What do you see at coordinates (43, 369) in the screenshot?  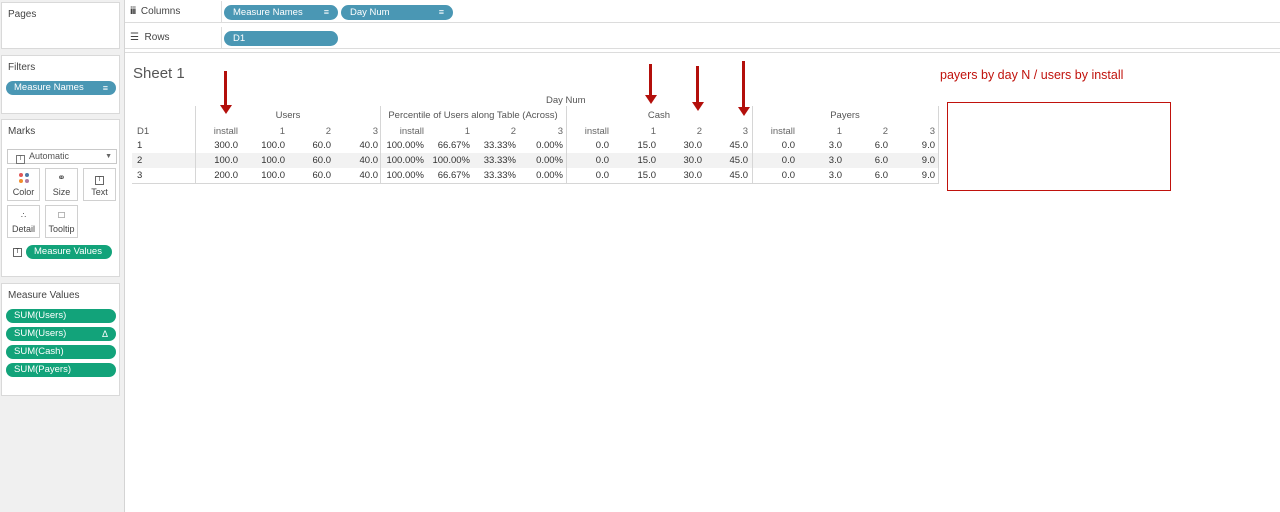 I see `measure-pill-label: SUM(Payers)` at bounding box center [43, 369].